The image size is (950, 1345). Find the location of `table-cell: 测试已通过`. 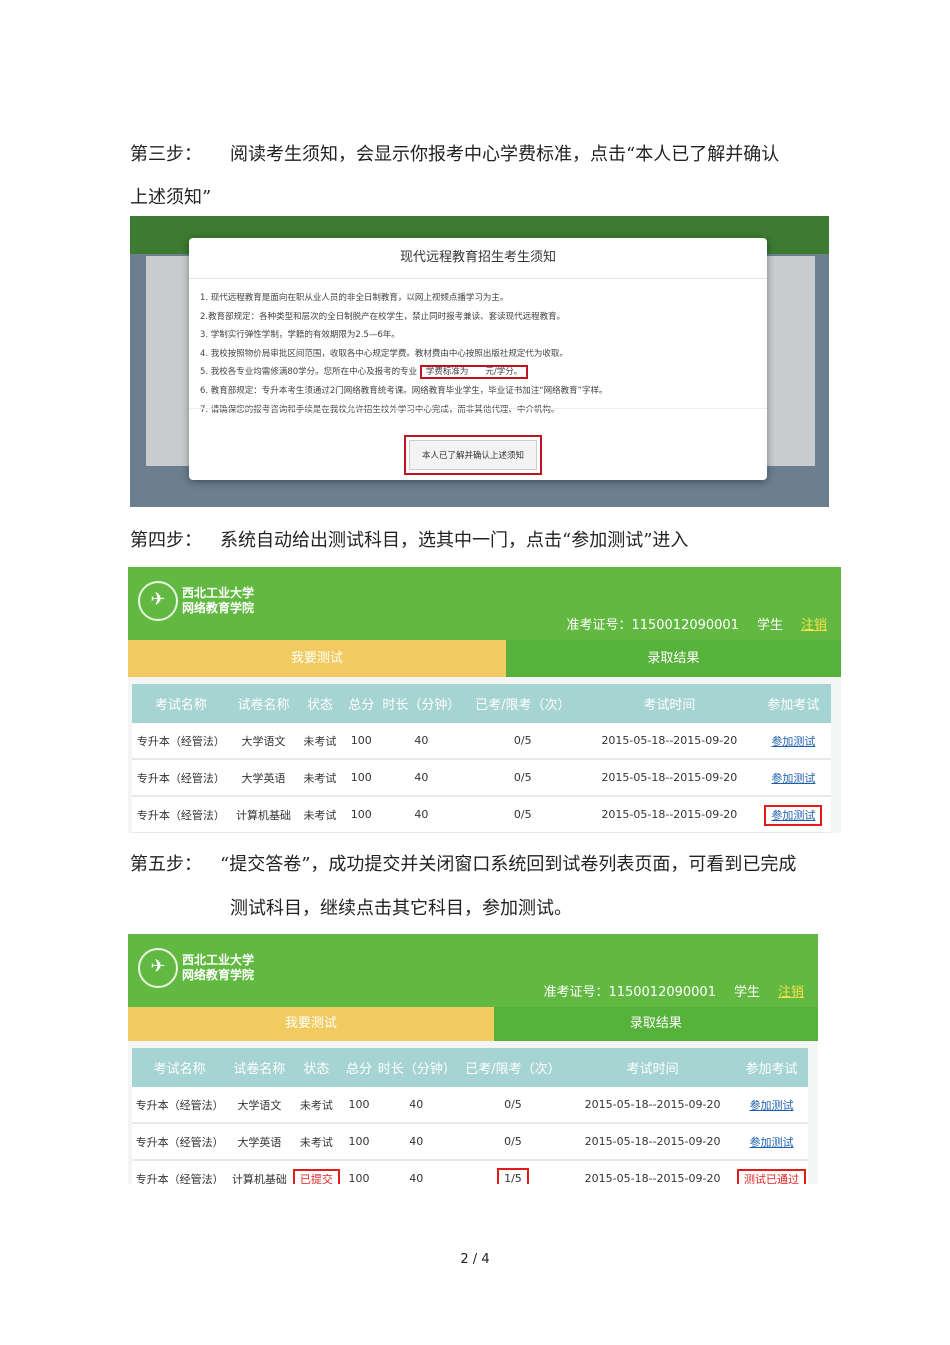

table-cell: 测试已通过 is located at coordinates (771, 1172).